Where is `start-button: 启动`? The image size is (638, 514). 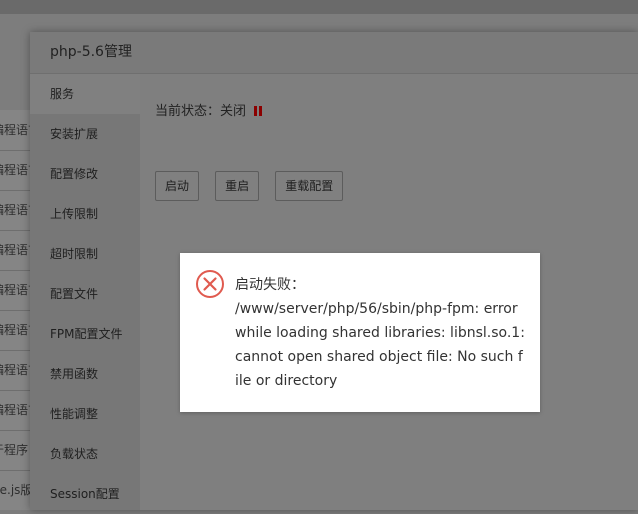
start-button: 启动 is located at coordinates (177, 186).